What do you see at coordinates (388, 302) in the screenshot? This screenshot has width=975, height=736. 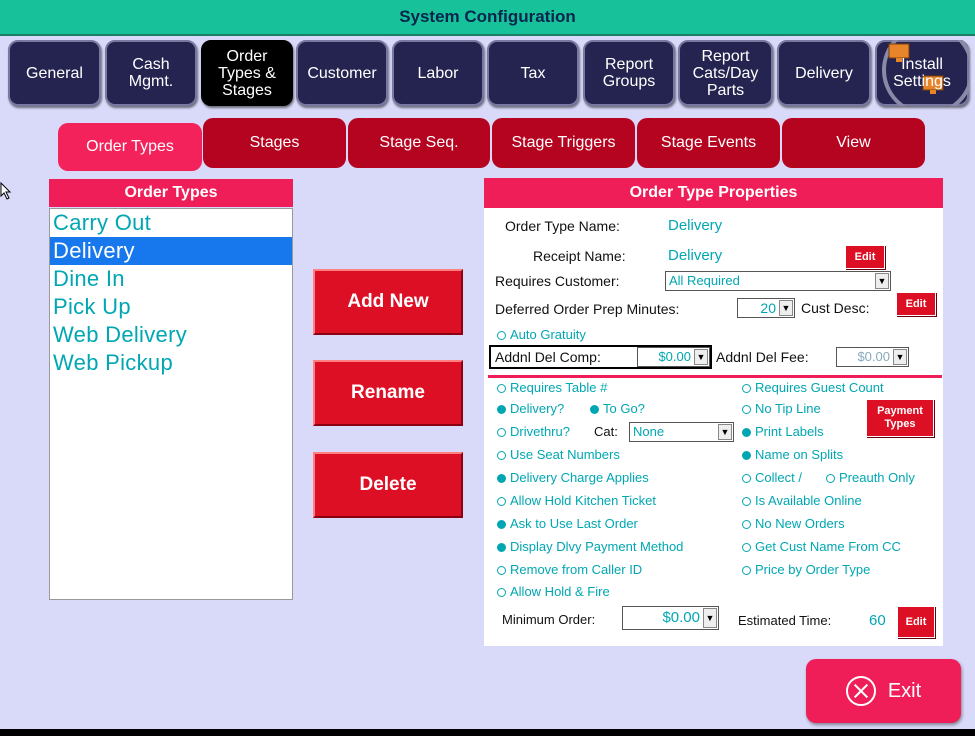 I see `add-new-button: Add New` at bounding box center [388, 302].